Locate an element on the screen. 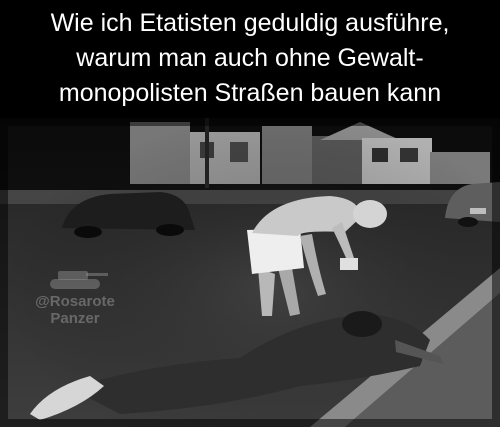 The width and height of the screenshot is (500, 427). tank-icon is located at coordinates (79, 280).